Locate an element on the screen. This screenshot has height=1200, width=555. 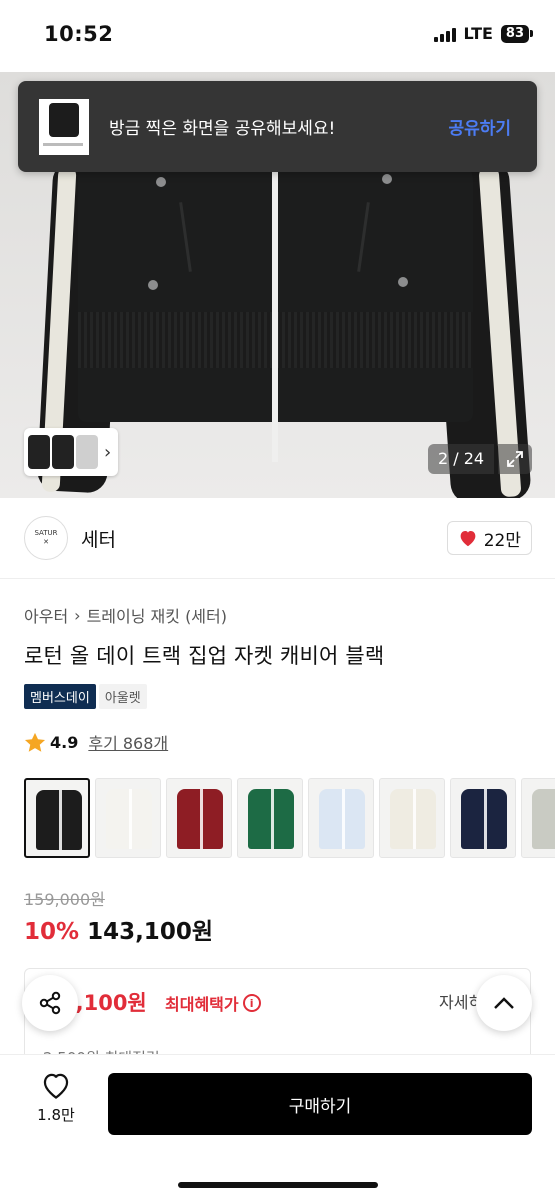
share-button is located at coordinates (50, 1003).